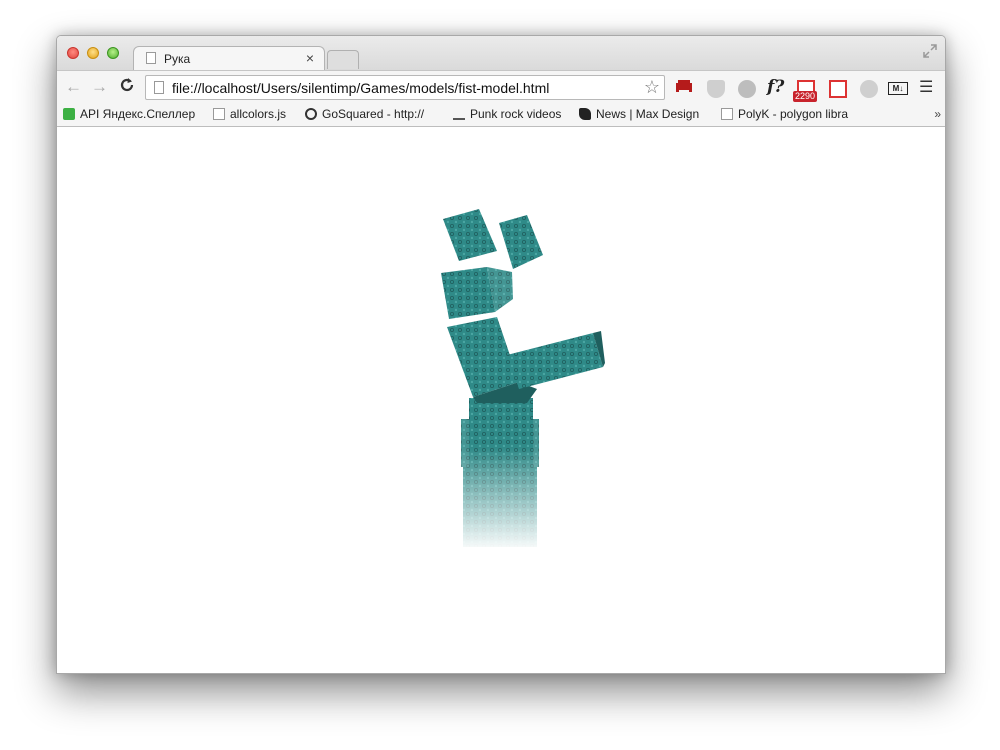 Image resolution: width=1000 pixels, height=750 pixels. I want to click on max-design-icon, so click(585, 114).